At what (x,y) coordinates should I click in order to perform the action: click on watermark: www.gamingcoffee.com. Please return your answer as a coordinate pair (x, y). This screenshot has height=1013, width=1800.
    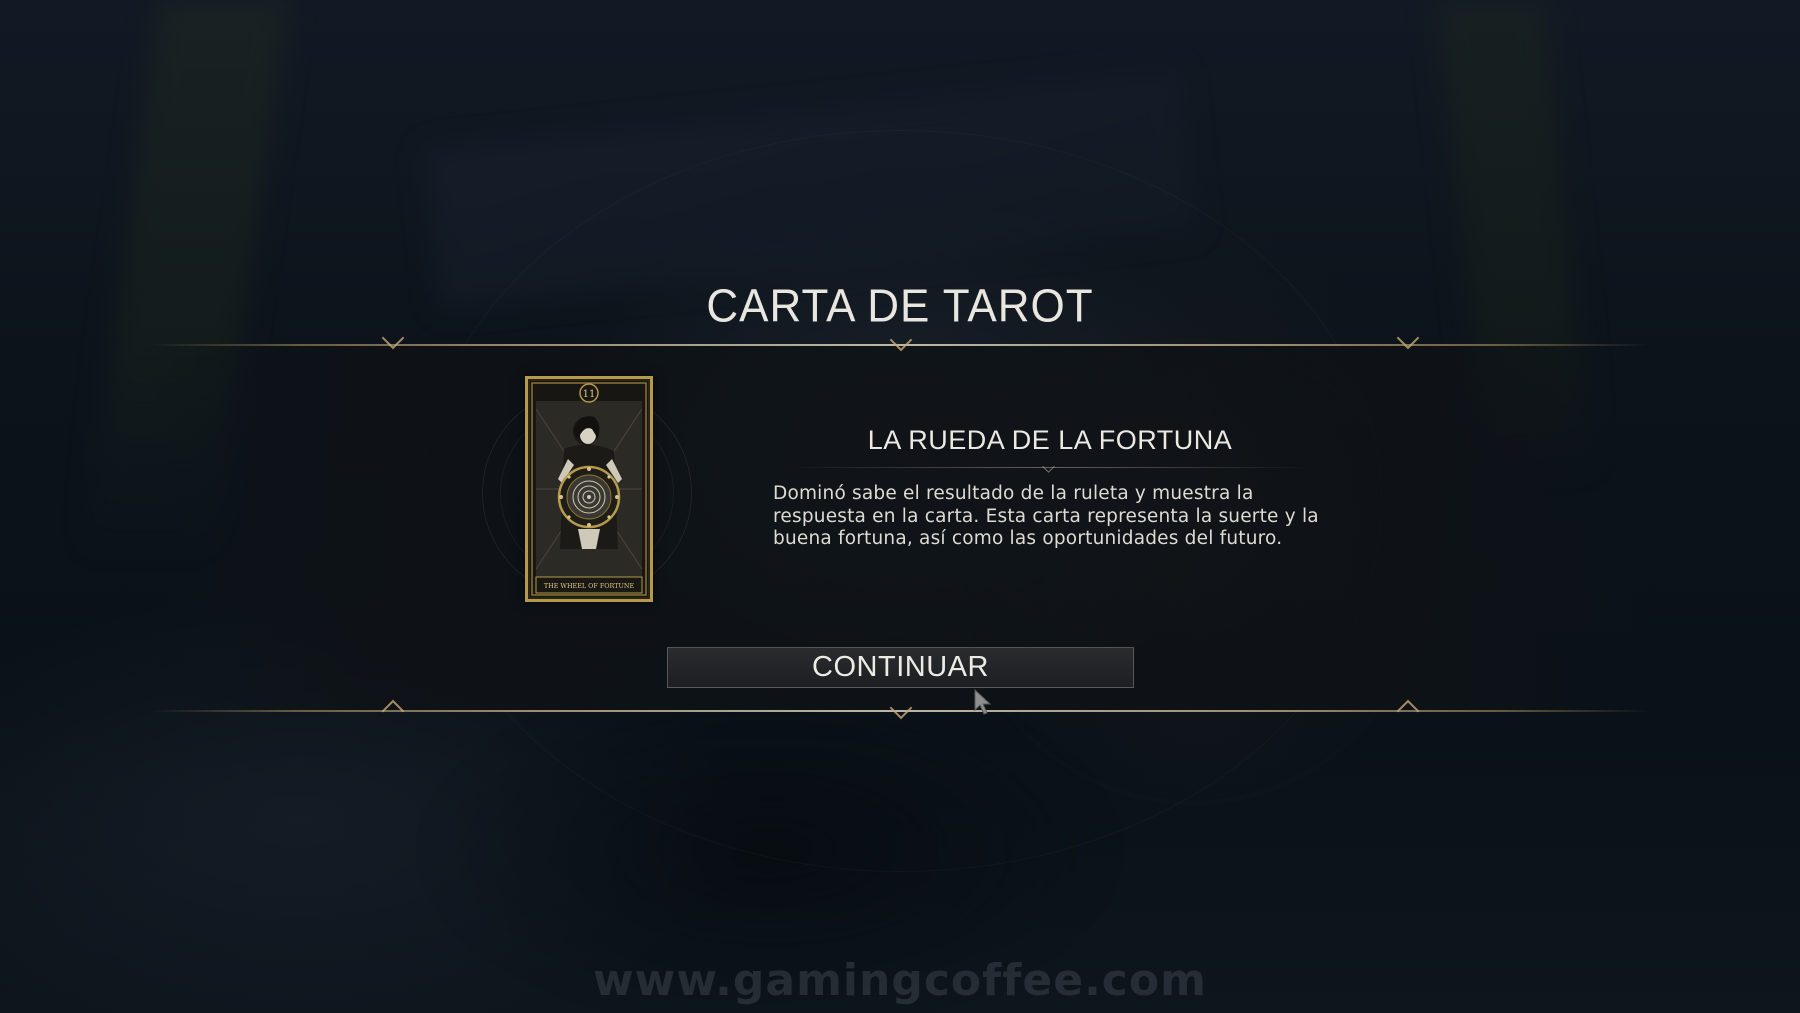
    Looking at the image, I should click on (900, 980).